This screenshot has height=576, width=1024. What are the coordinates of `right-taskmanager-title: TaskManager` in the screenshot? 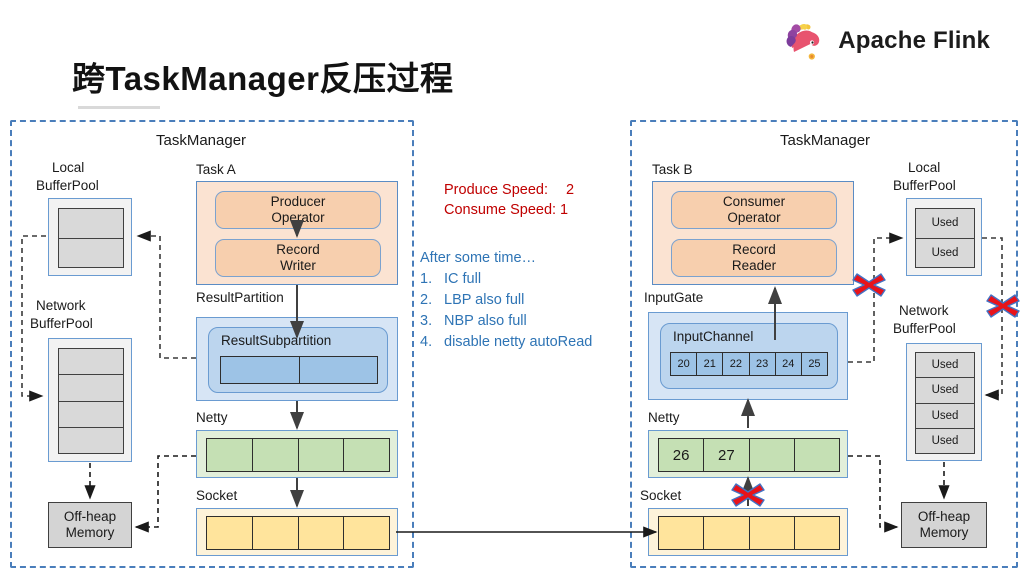 It's located at (825, 140).